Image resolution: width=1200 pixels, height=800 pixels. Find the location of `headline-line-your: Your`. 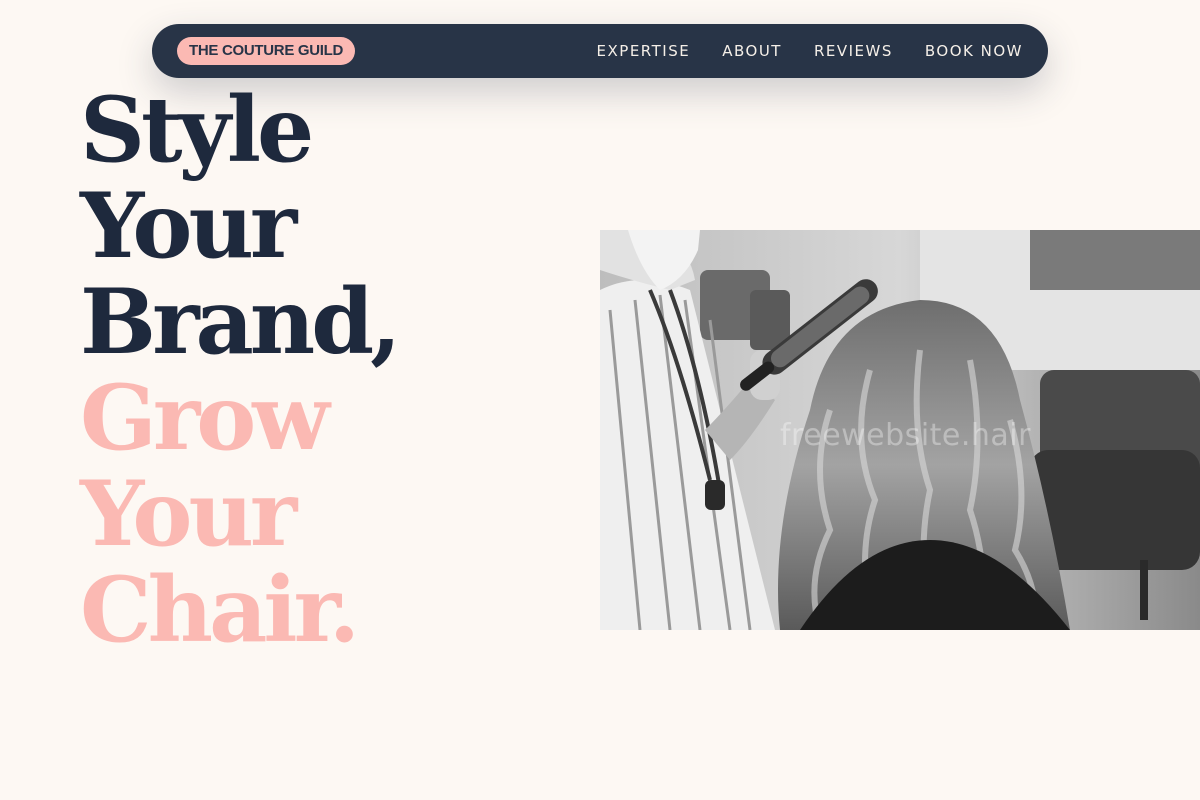

headline-line-your: Your is located at coordinates (188, 226).